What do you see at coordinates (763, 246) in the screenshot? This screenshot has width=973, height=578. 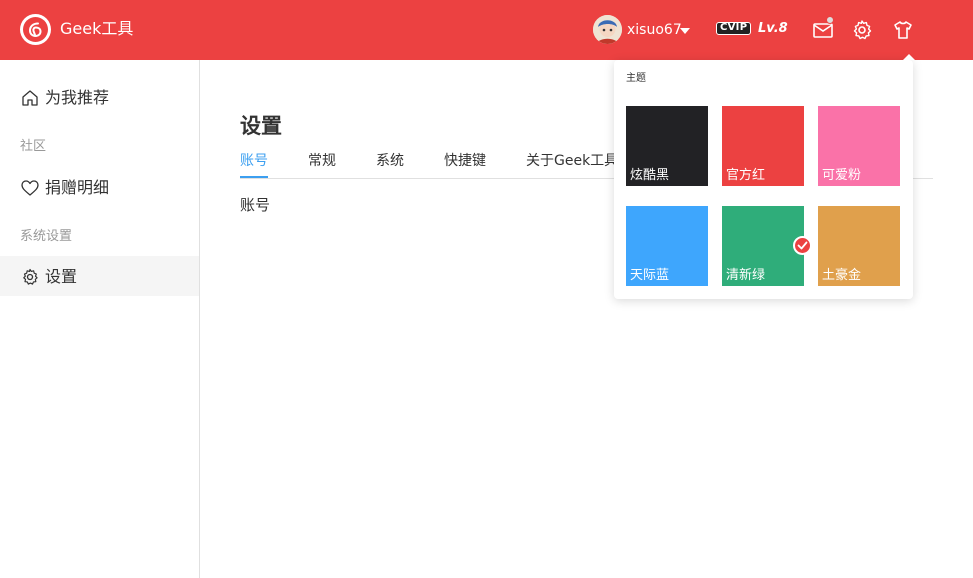 I see `theme-swatch-green: 清新绿` at bounding box center [763, 246].